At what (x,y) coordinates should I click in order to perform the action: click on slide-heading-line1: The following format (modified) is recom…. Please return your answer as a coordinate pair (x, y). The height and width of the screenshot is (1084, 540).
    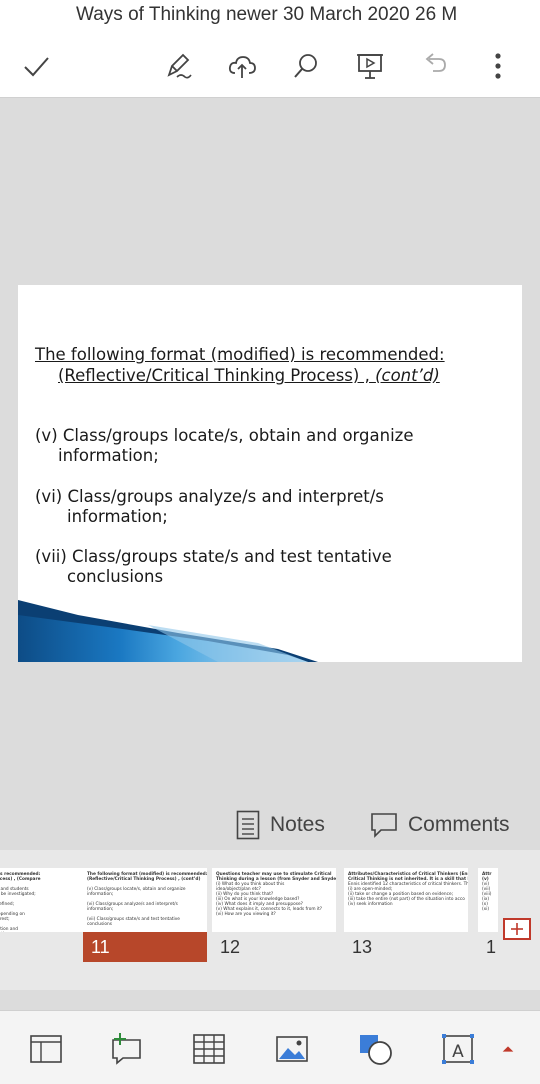
    Looking at the image, I should click on (240, 354).